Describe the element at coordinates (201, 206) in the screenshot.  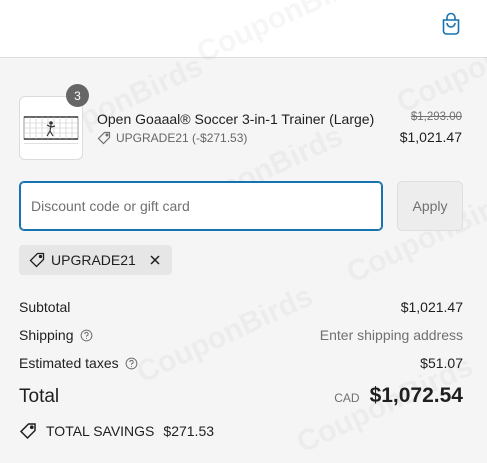
I see `discount-code-input` at that location.